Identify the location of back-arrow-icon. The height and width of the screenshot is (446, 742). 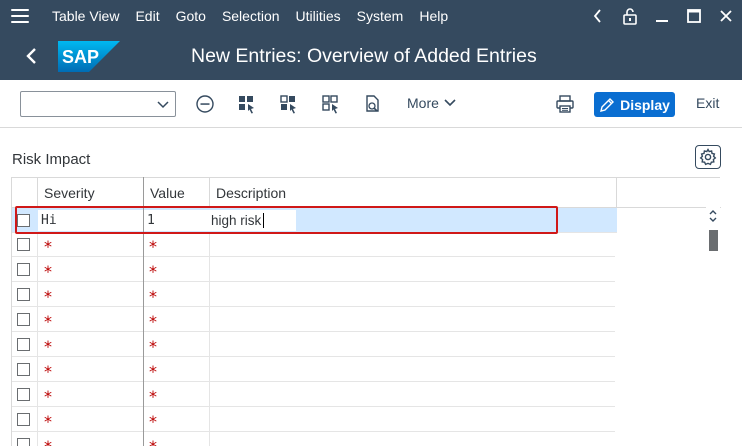
(32, 56).